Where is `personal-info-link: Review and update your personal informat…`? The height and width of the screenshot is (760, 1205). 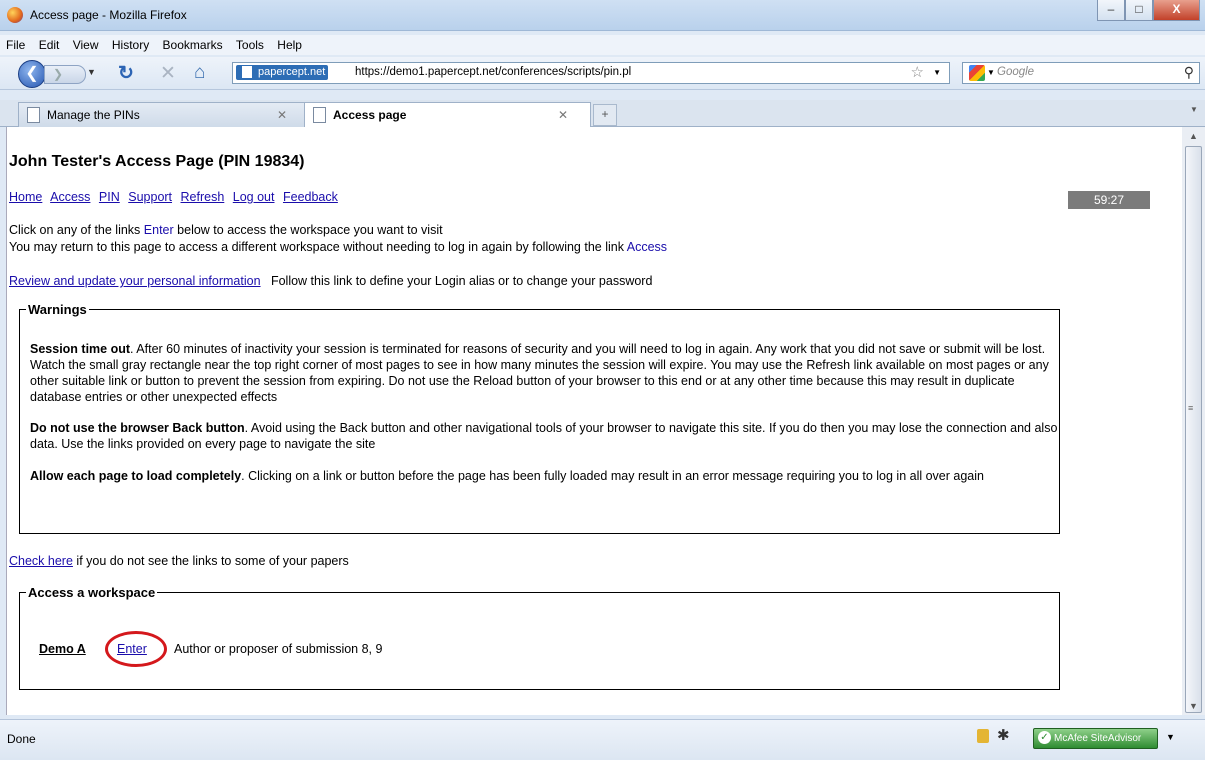 personal-info-link: Review and update your personal informat… is located at coordinates (135, 281).